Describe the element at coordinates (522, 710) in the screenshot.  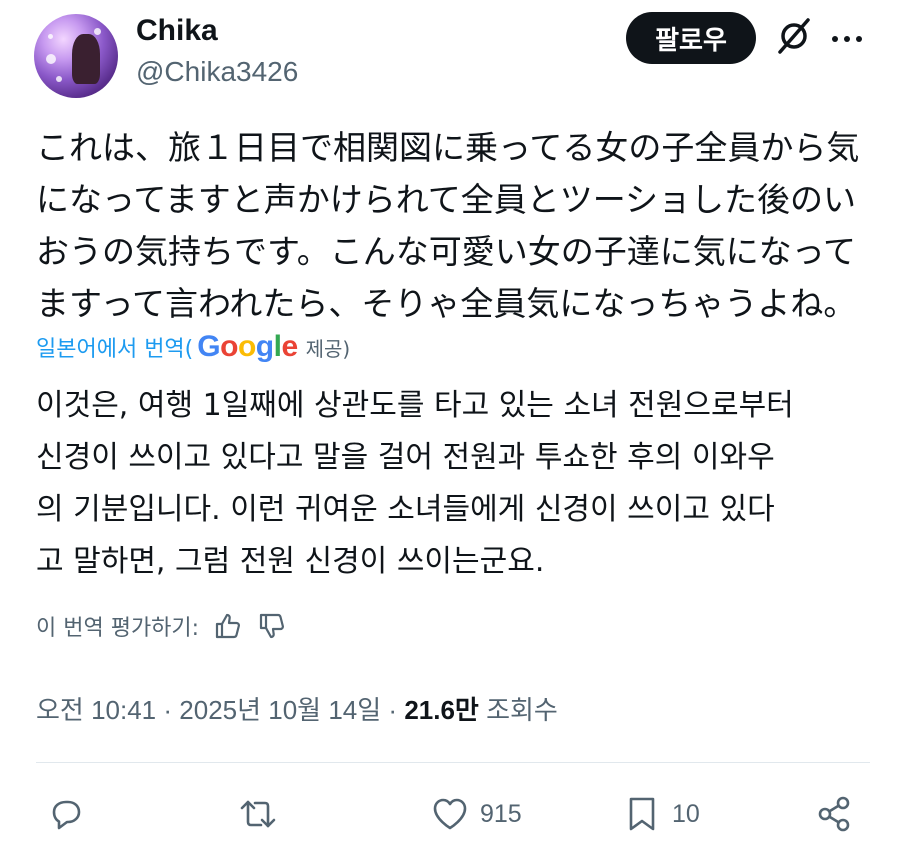
I see `views-label: 조회수` at that location.